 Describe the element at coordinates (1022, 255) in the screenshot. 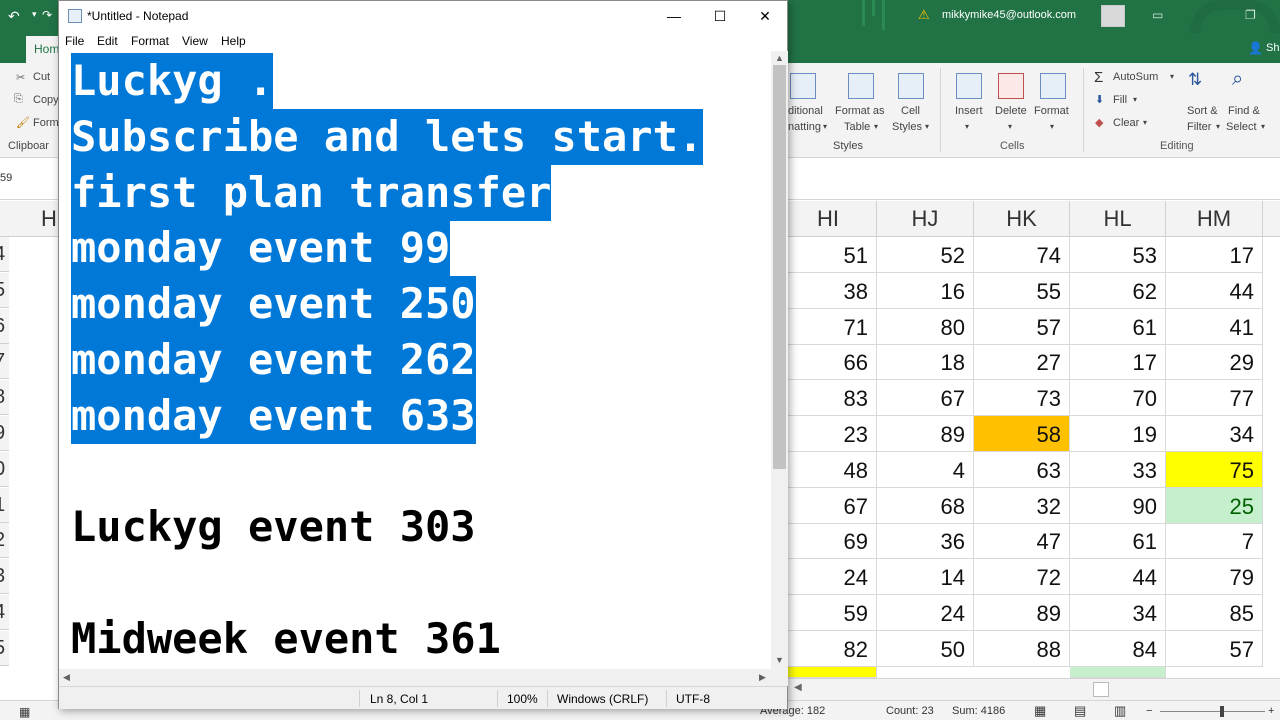

I see `table-cell: 74` at that location.